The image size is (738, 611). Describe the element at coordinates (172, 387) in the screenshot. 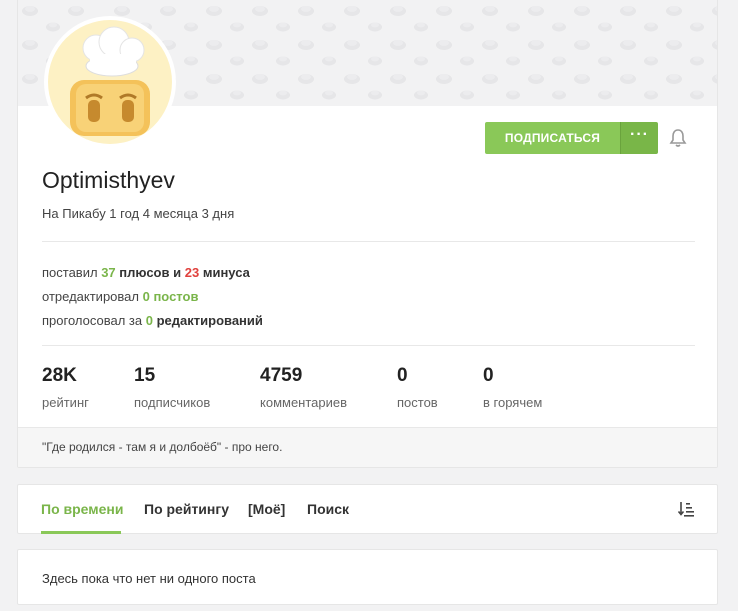

I see `stat-subscribers: 15 подписчиков` at that location.